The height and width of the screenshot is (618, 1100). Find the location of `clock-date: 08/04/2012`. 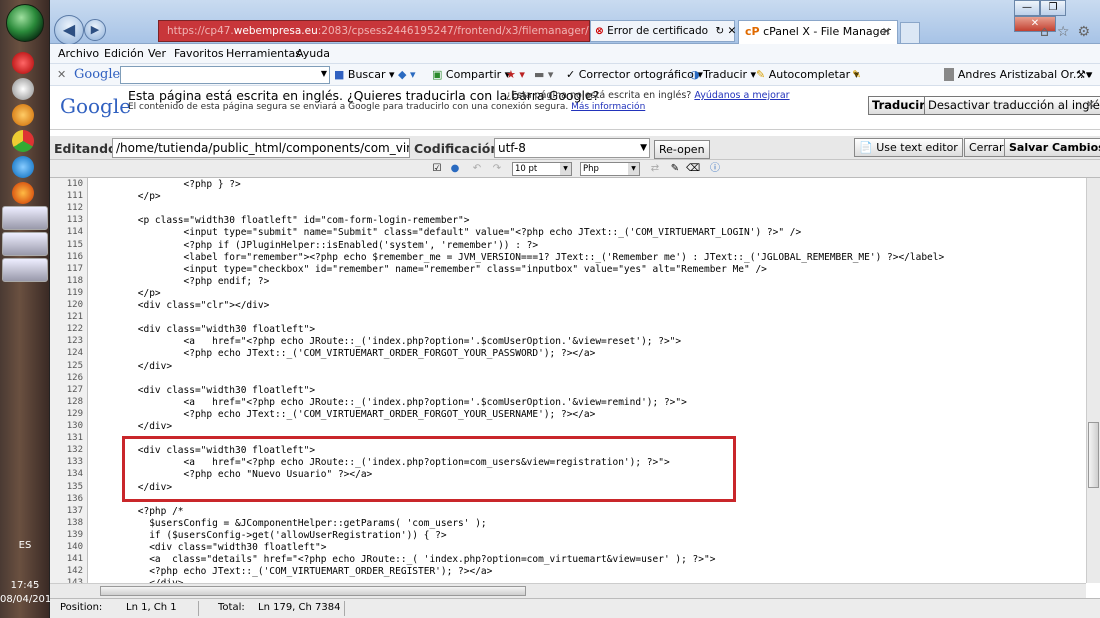

clock-date: 08/04/2012 is located at coordinates (29, 600).